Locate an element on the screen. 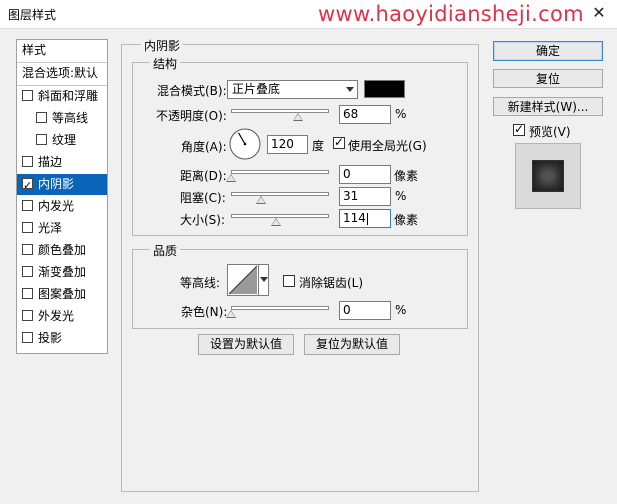 The width and height of the screenshot is (617, 504). style-item-label: 纹理 is located at coordinates (64, 140).